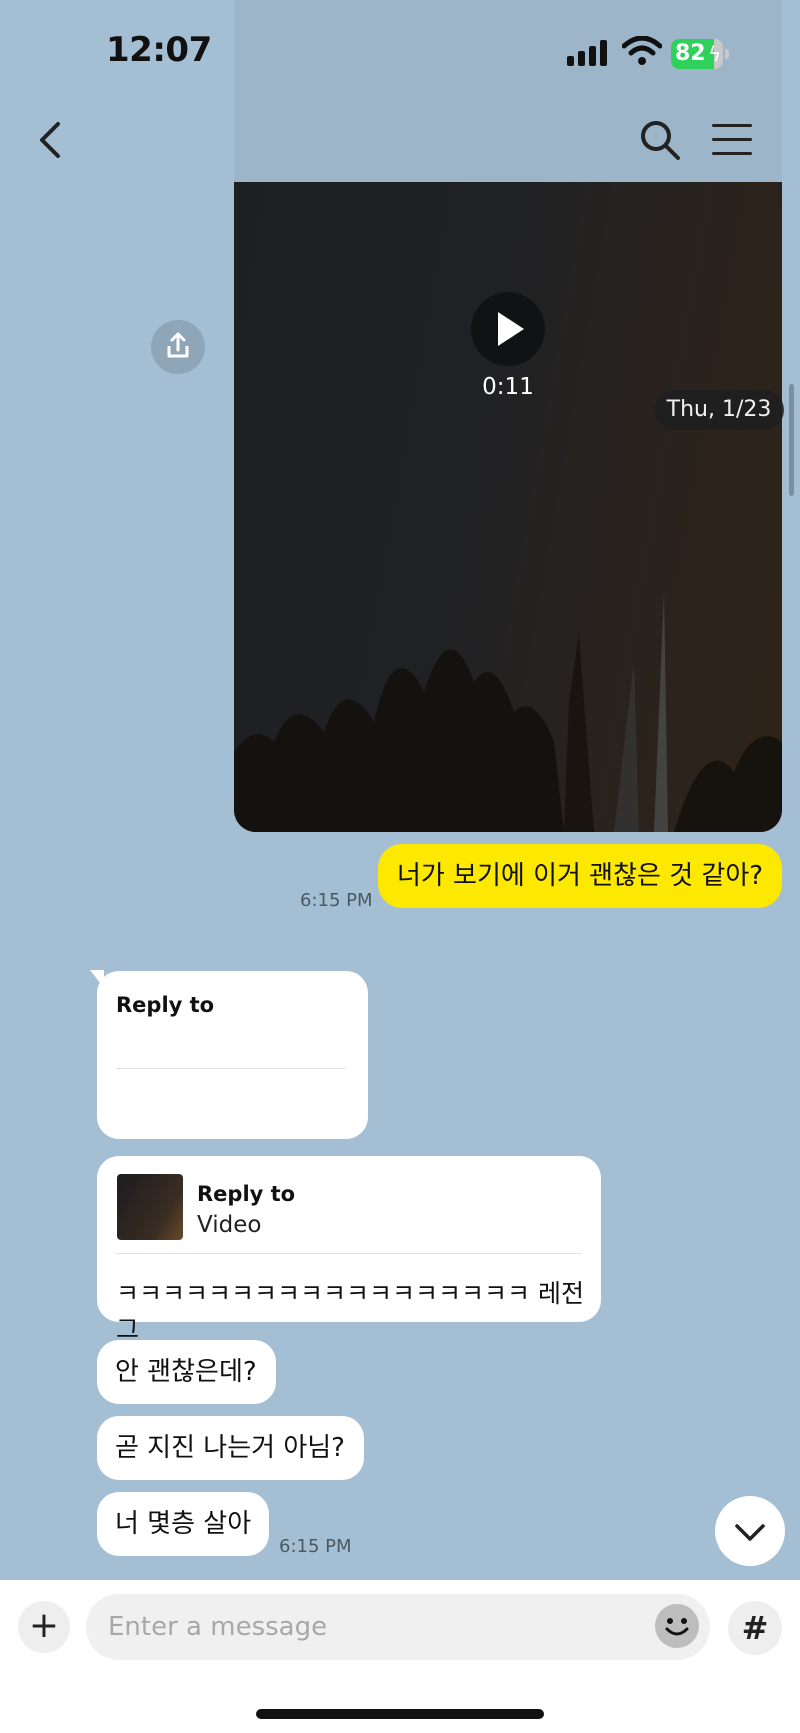 This screenshot has height=1733, width=800. I want to click on incoming-message: 곧 지진 나는거 아님?, so click(230, 1448).